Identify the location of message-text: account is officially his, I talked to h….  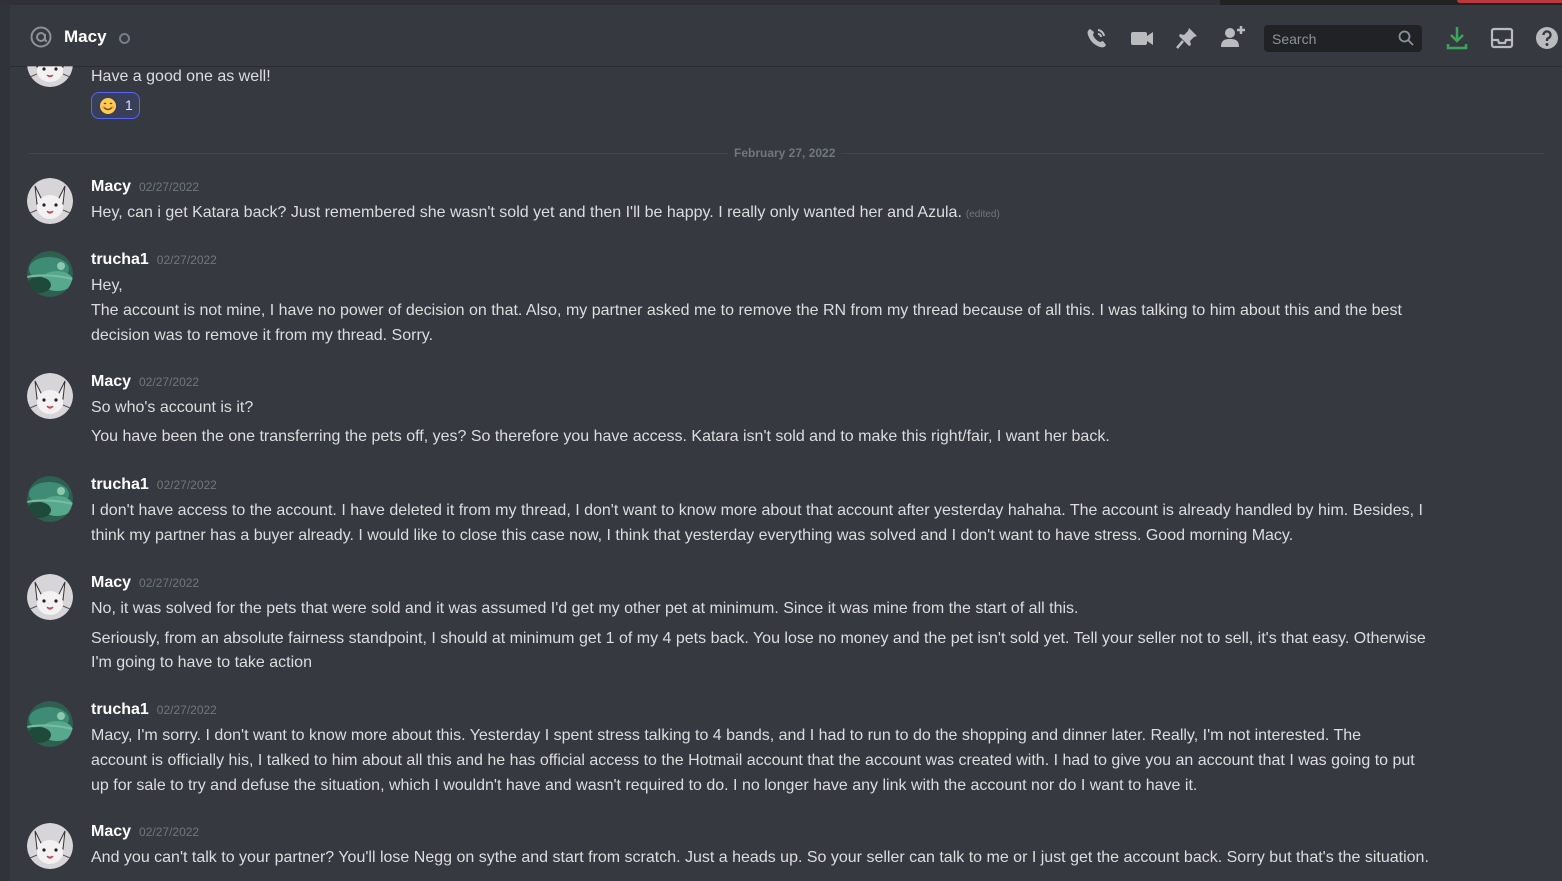
(753, 760).